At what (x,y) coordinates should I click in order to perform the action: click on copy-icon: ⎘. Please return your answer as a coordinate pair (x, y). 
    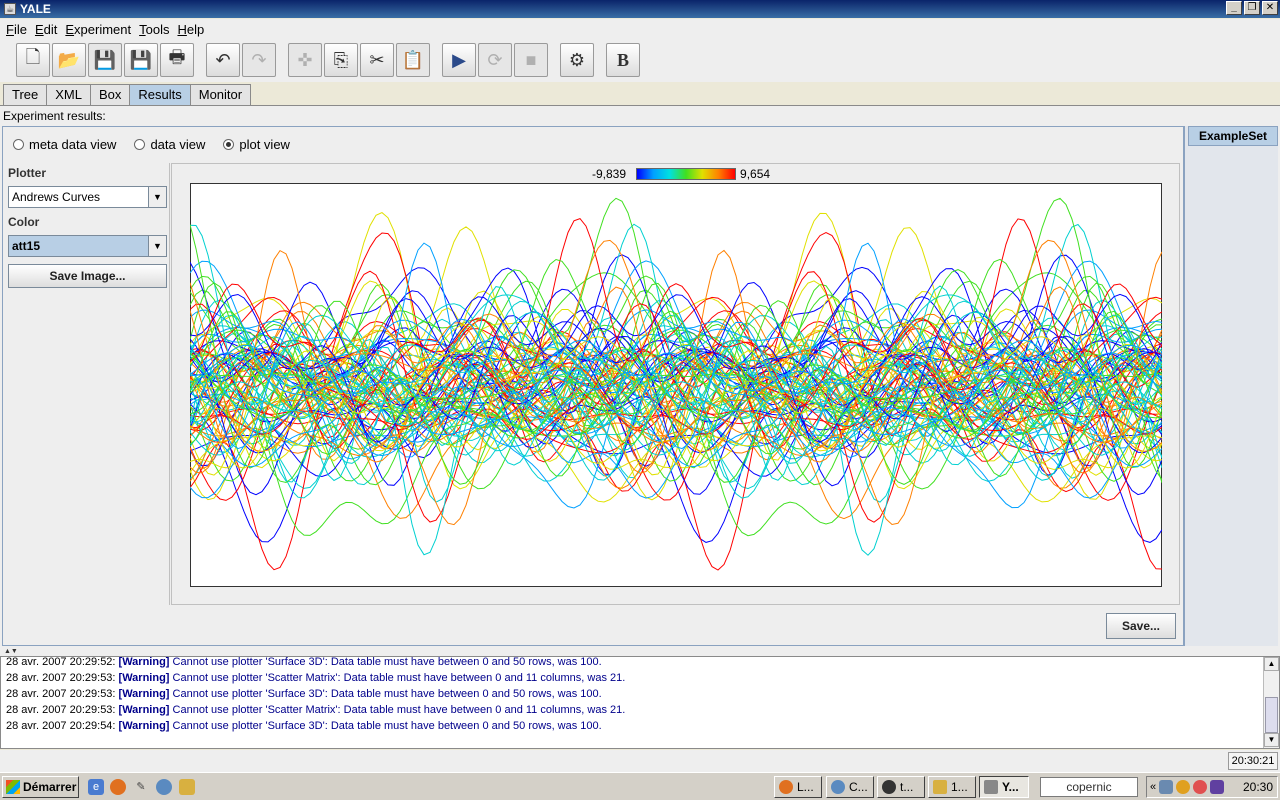
    Looking at the image, I should click on (341, 59).